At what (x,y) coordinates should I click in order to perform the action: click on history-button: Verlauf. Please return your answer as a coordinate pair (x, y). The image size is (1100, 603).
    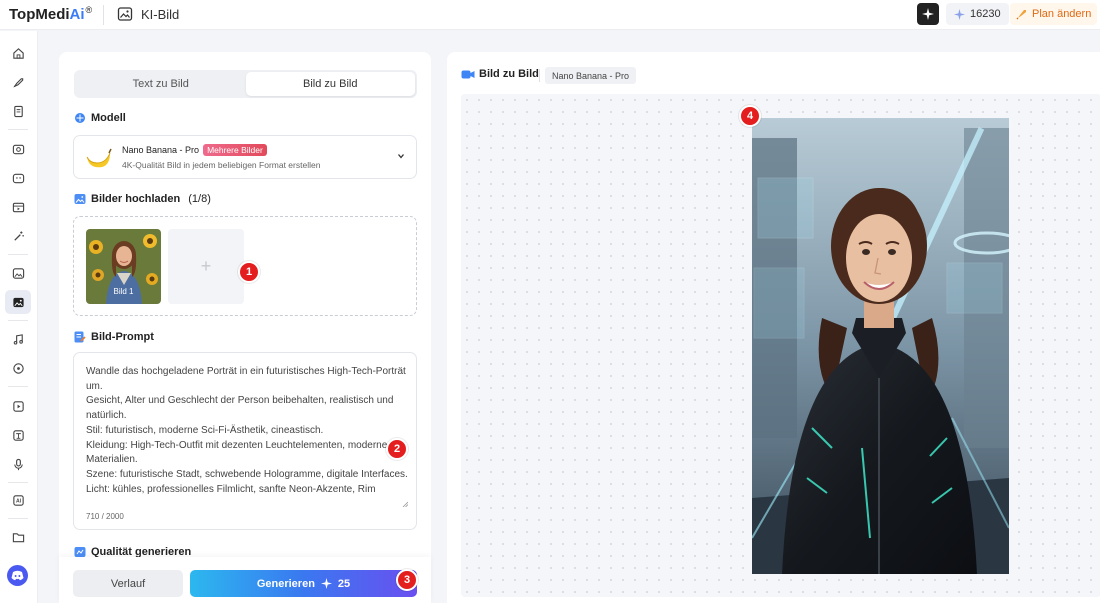
    Looking at the image, I should click on (128, 583).